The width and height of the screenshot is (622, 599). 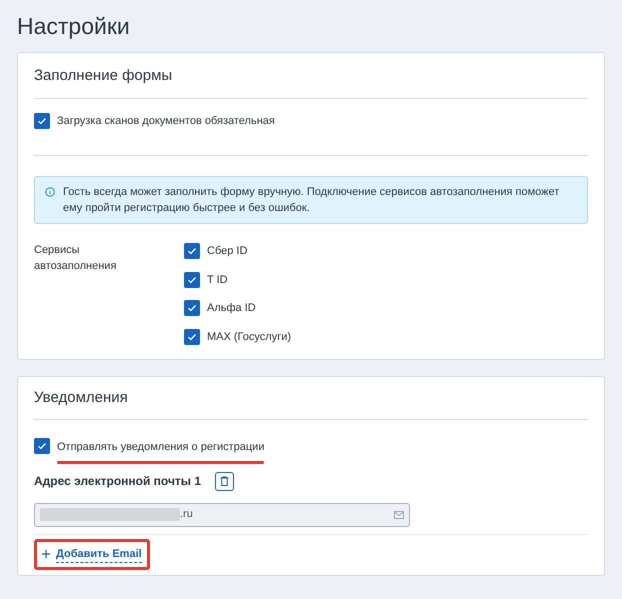 What do you see at coordinates (46, 554) in the screenshot?
I see `plus-icon` at bounding box center [46, 554].